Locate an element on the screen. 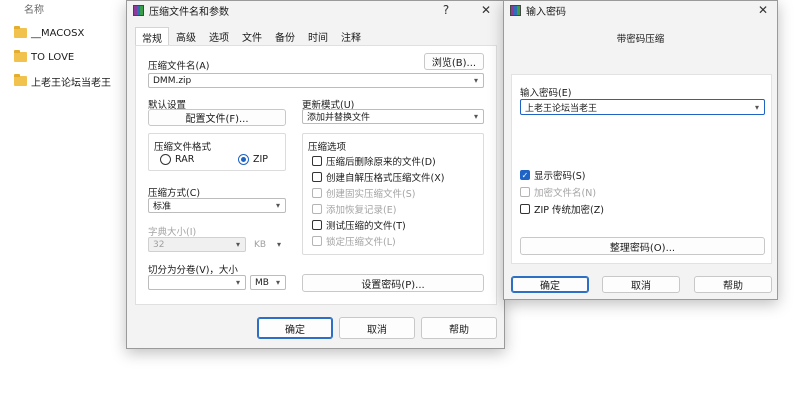 Image resolution: width=800 pixels, height=395 pixels. check-icon: ✓ is located at coordinates (525, 175).